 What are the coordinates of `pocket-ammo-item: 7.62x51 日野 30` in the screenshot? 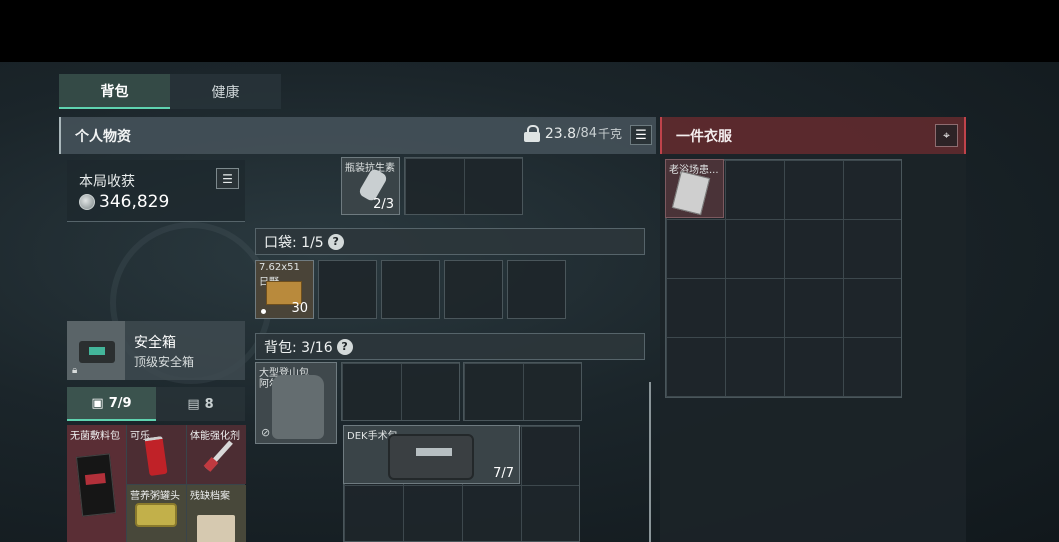 It's located at (284, 289).